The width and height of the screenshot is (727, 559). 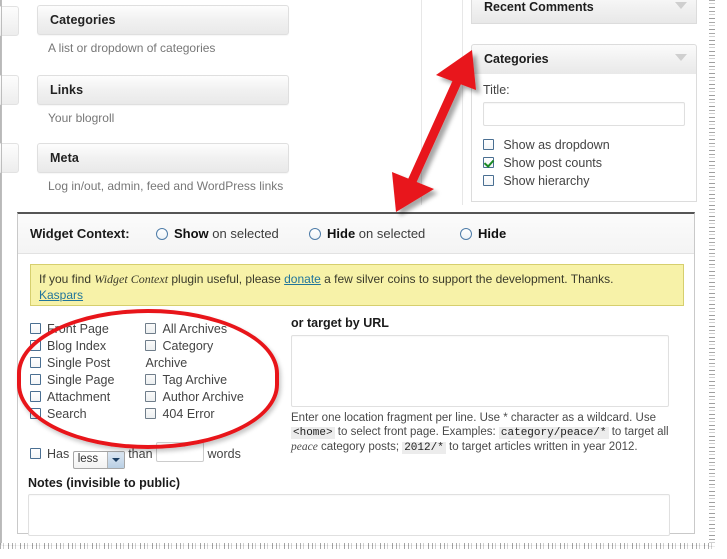 What do you see at coordinates (163, 90) in the screenshot?
I see `widget-card-links: Links` at bounding box center [163, 90].